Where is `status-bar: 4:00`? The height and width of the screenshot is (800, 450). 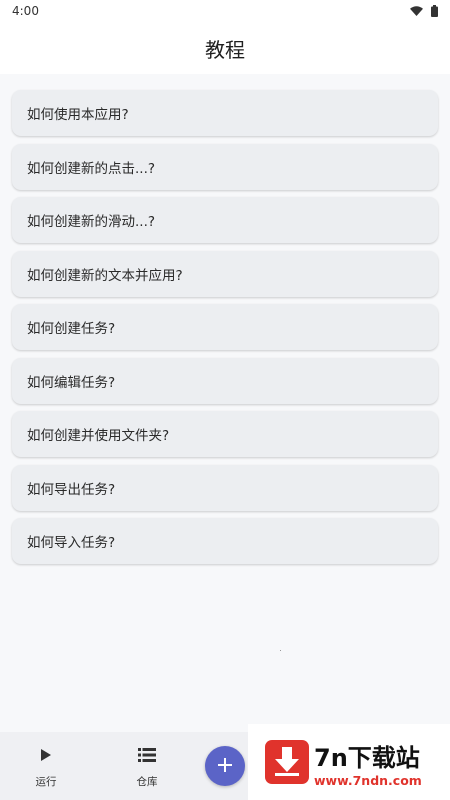 status-bar: 4:00 is located at coordinates (225, 11).